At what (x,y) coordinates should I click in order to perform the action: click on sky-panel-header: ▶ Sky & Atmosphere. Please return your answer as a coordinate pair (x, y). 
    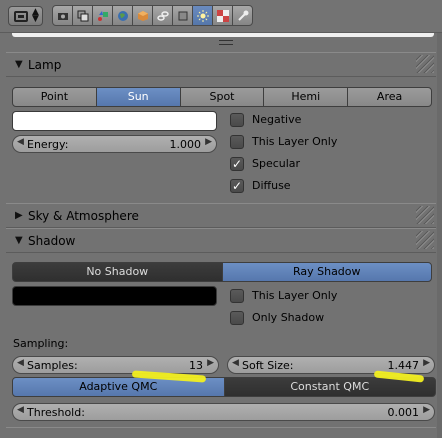
    Looking at the image, I should click on (221, 216).